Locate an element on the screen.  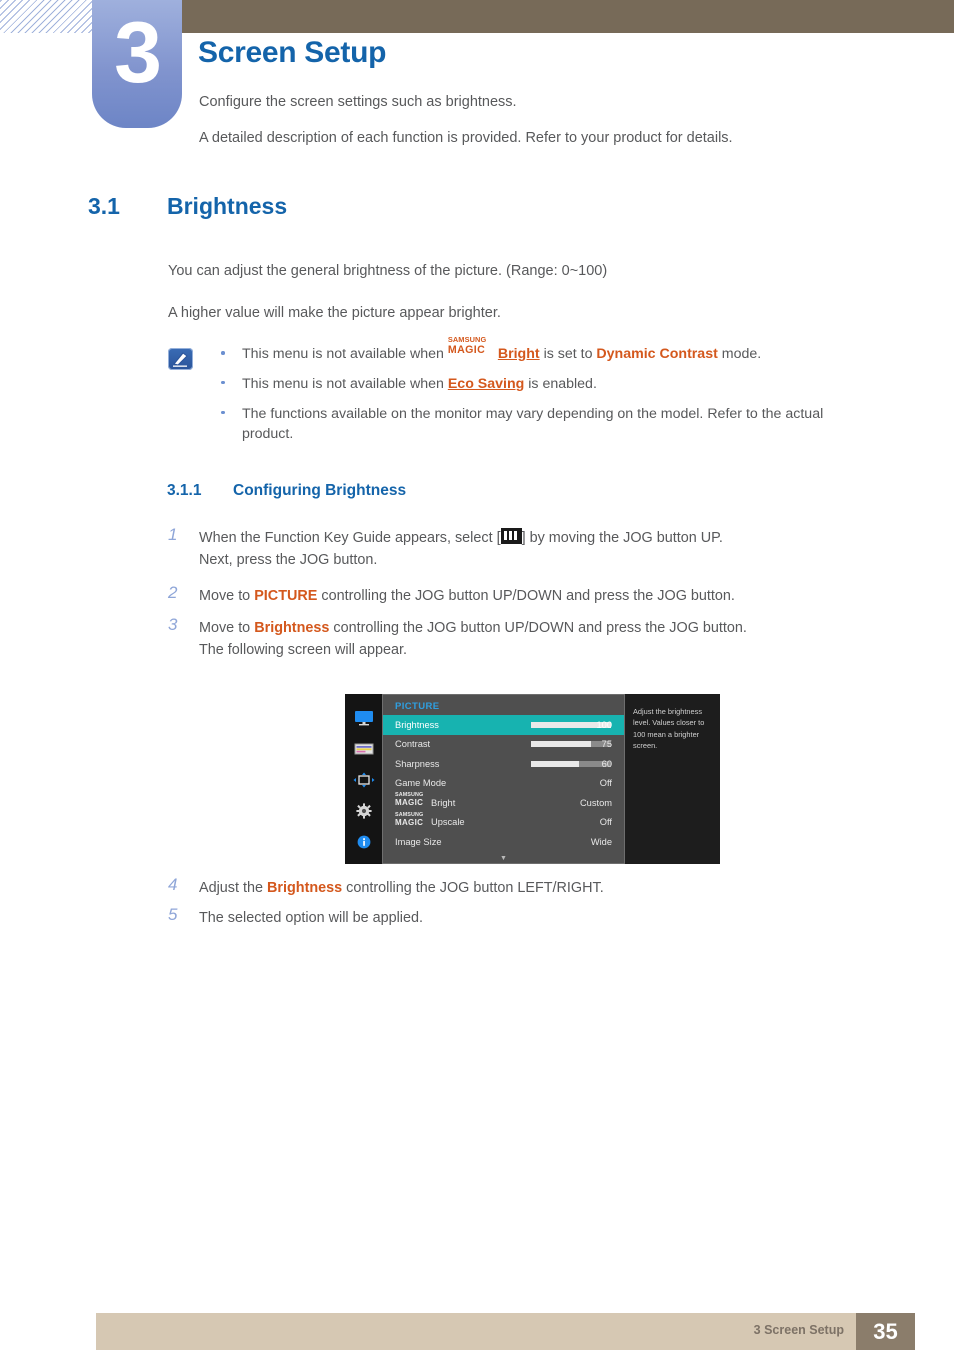
osd-row-brightness: Brightness 100 is located at coordinates (503, 725).